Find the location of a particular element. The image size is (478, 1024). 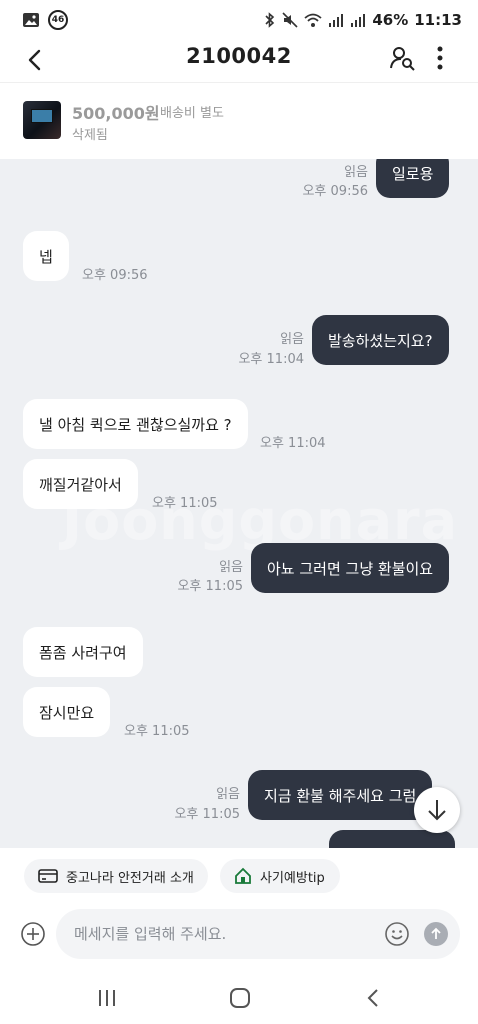

send-button is located at coordinates (436, 934).